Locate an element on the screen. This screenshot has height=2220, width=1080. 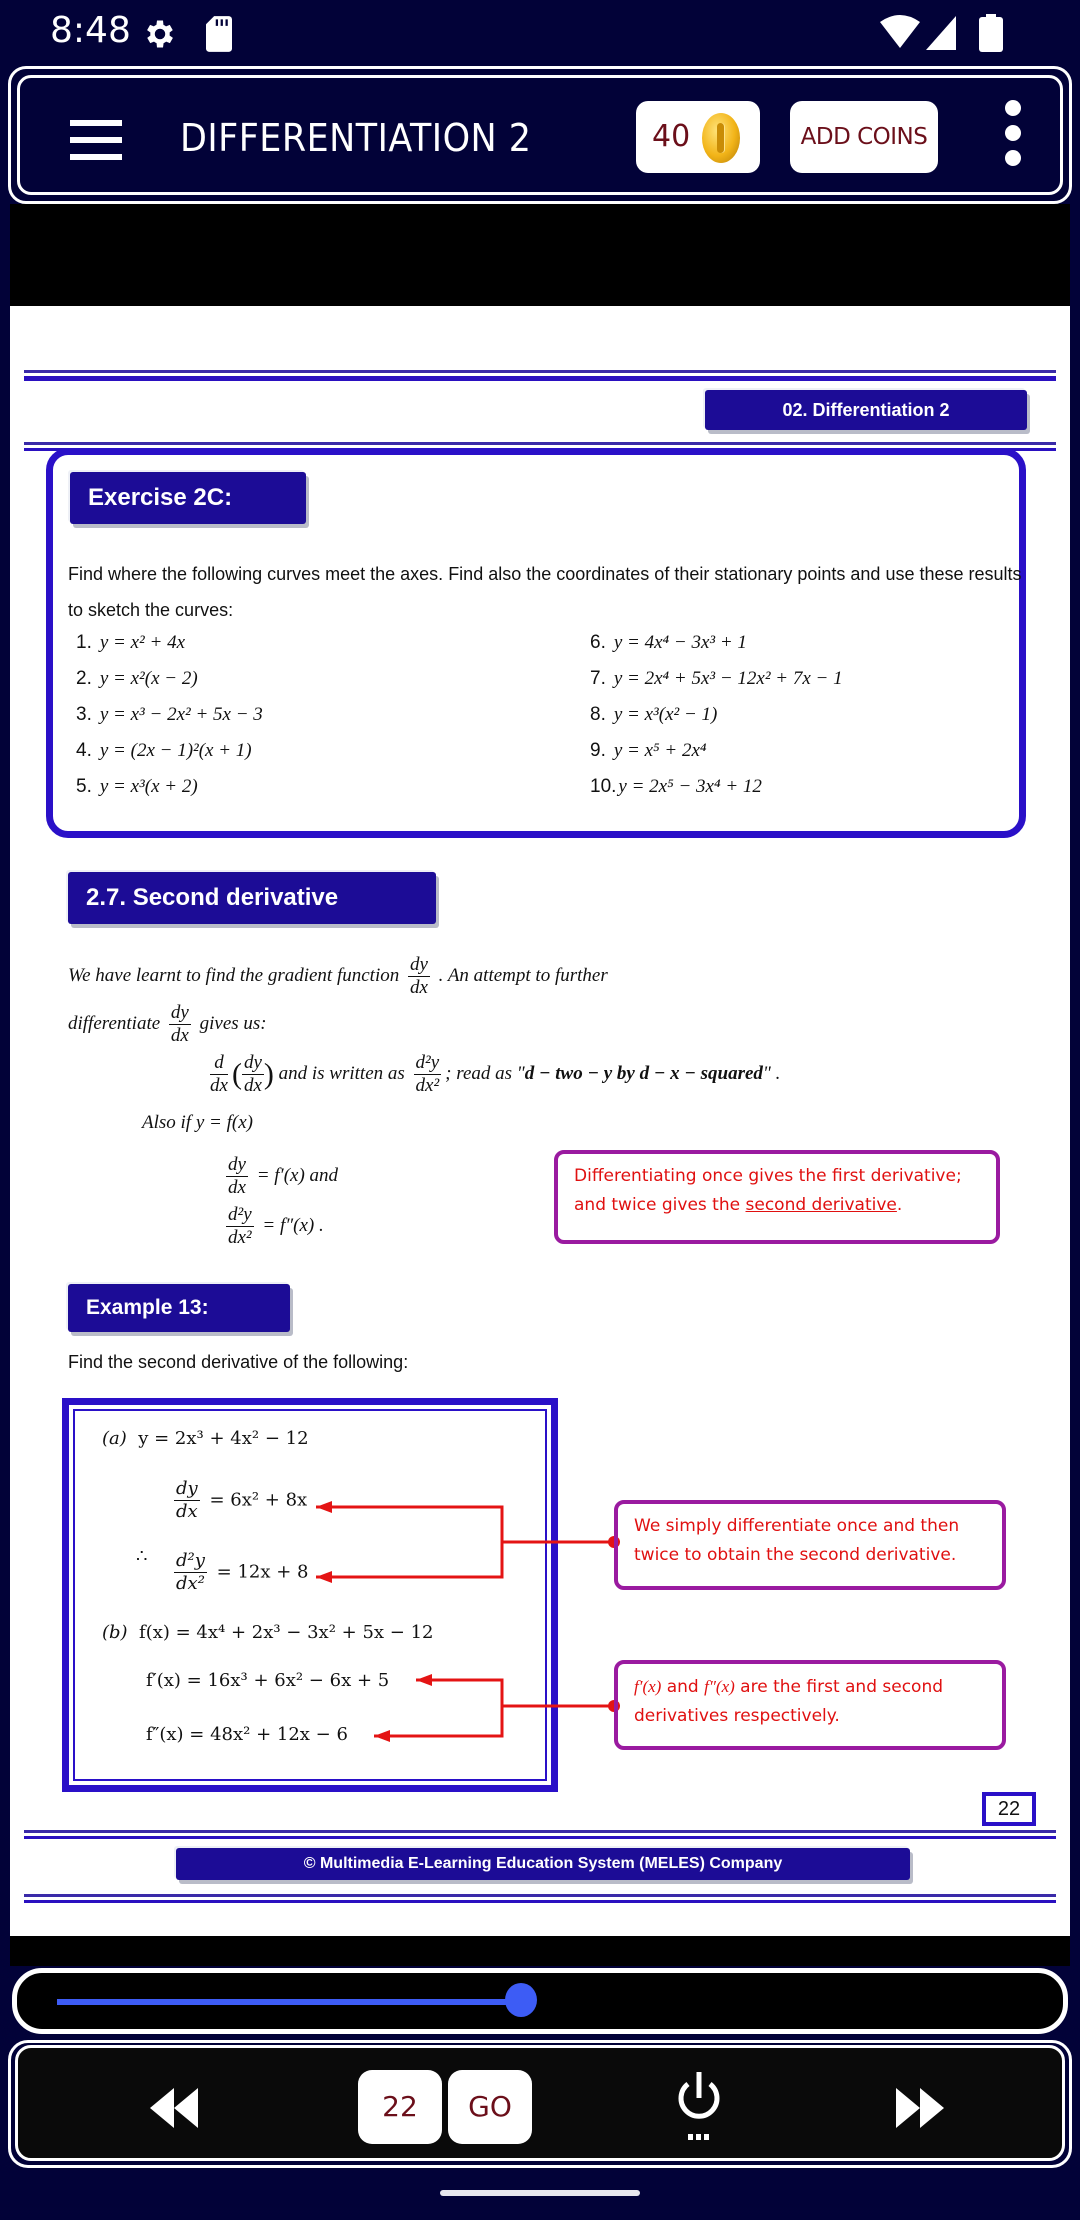
bottom-spacer is located at coordinates (540, 1951).